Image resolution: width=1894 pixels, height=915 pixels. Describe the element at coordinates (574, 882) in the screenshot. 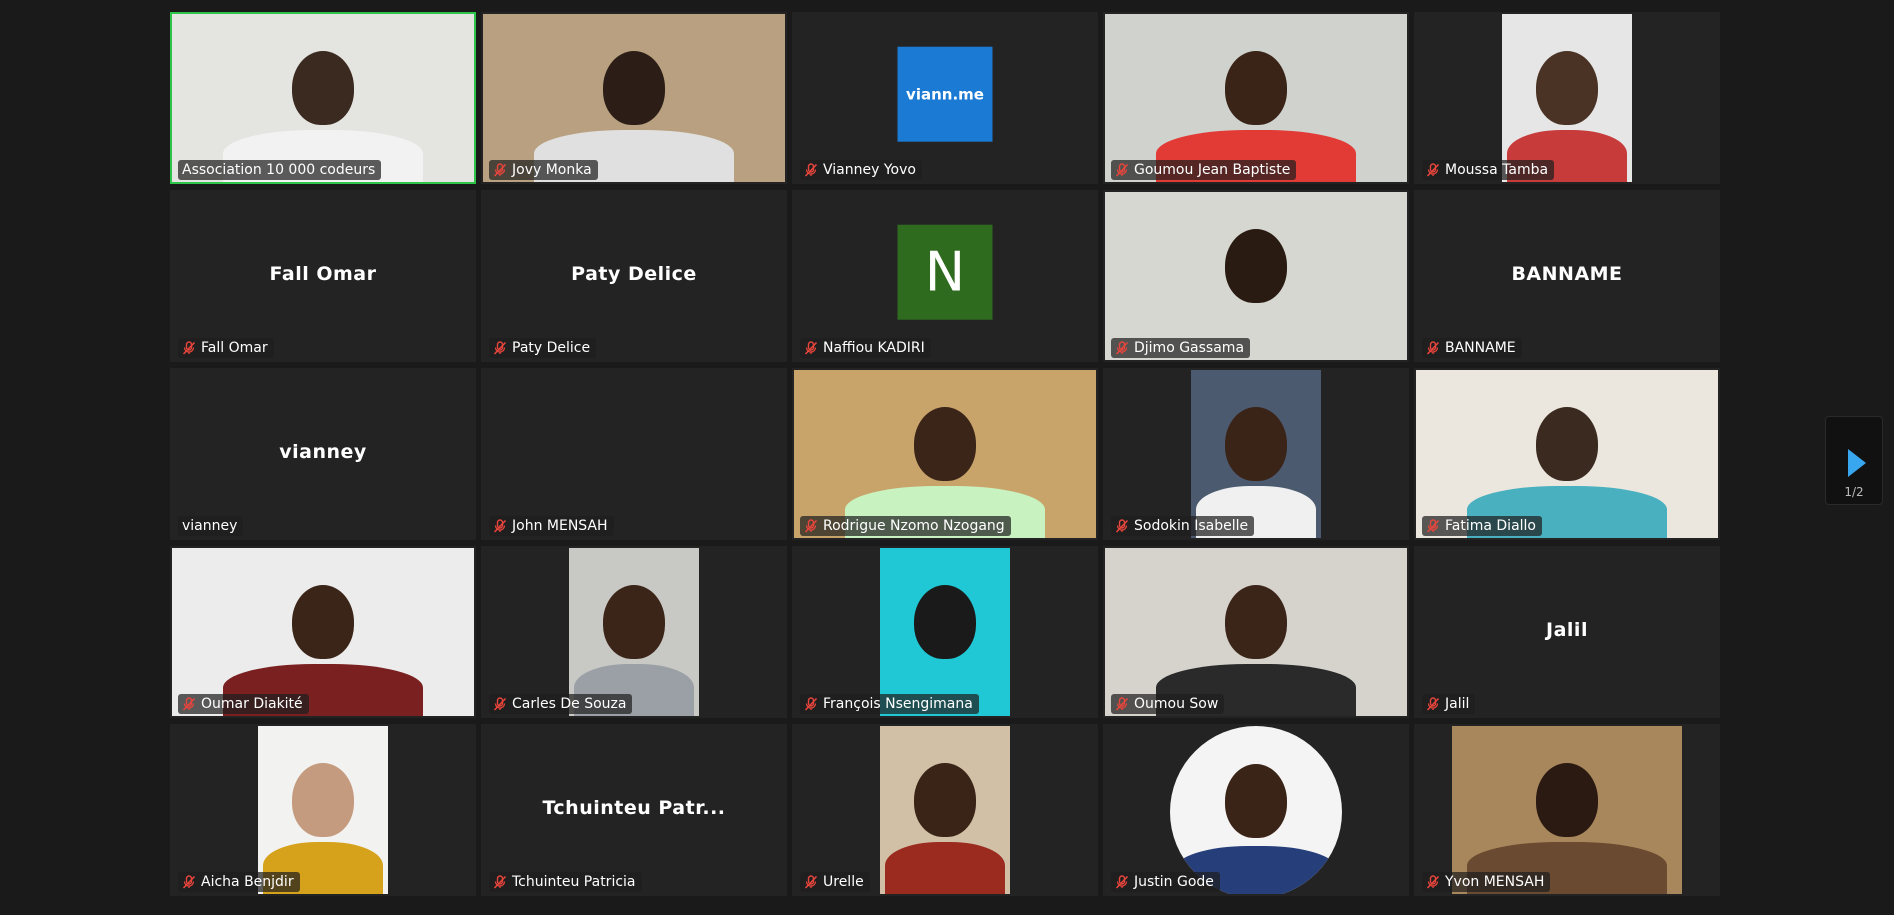

I see `participant-name: Tchuinteu Patricia` at that location.